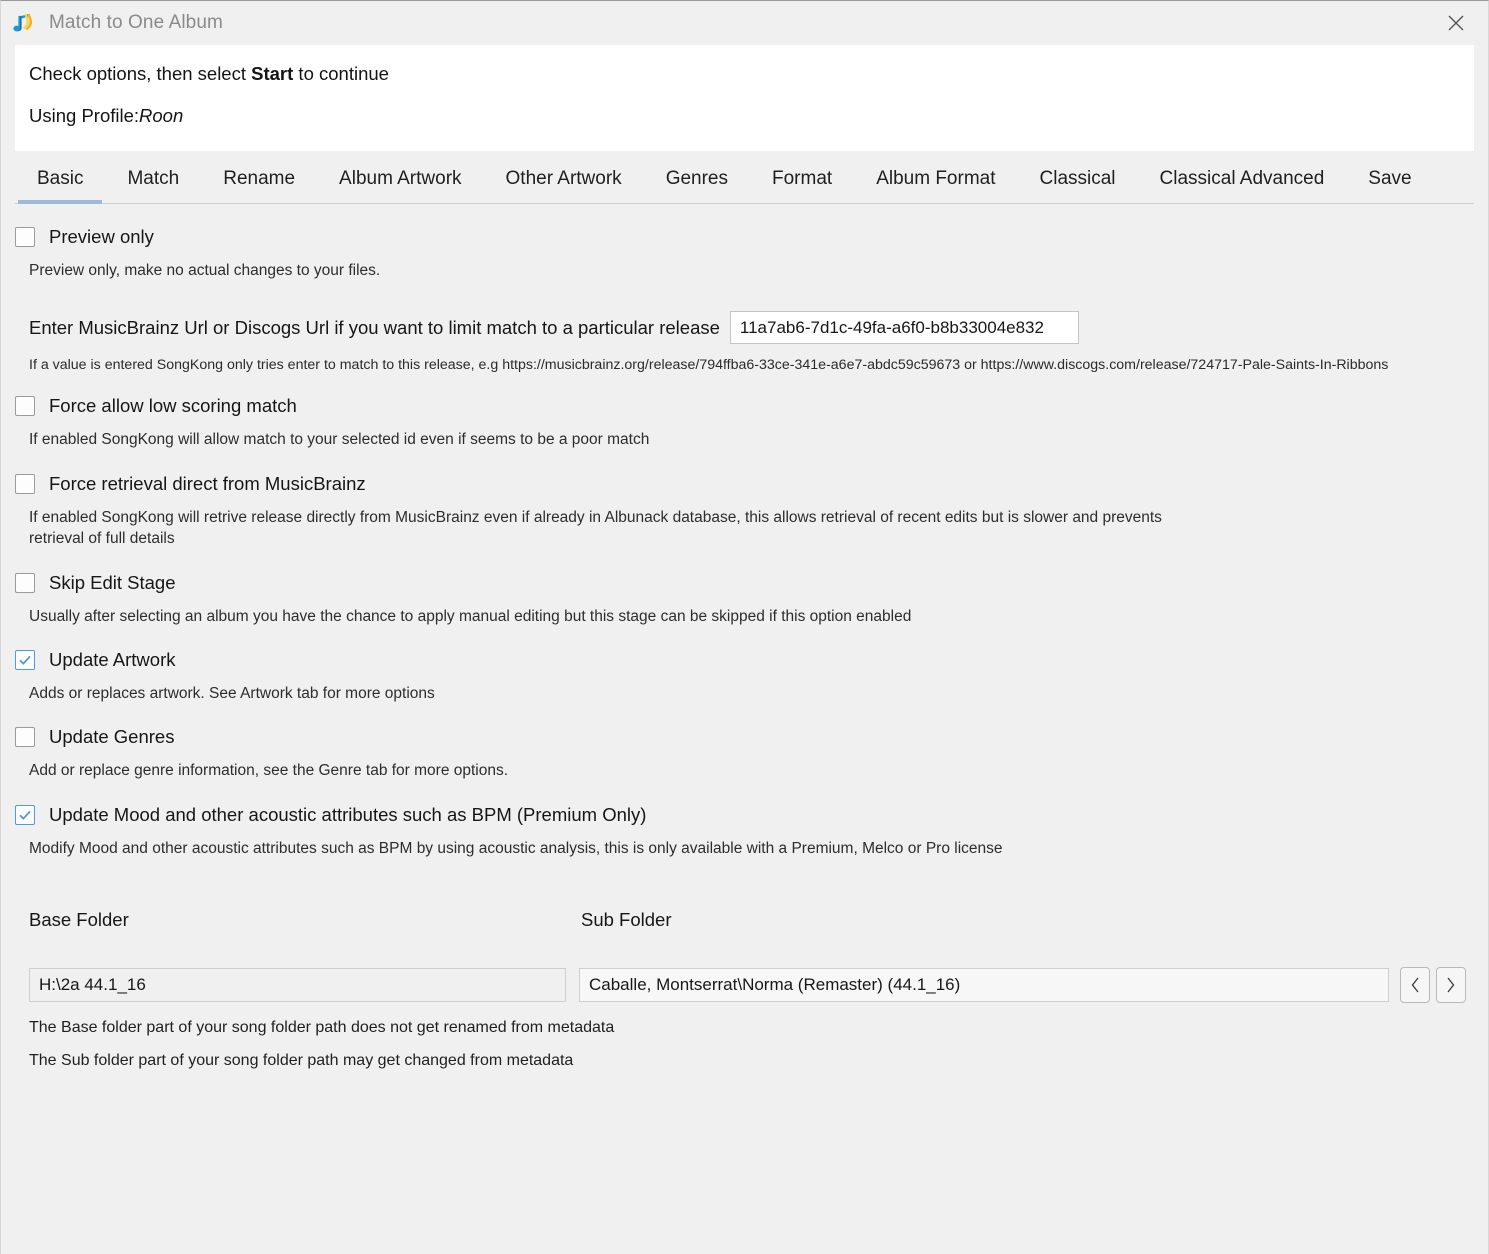 This screenshot has height=1254, width=1489. What do you see at coordinates (84, 115) in the screenshot?
I see `profile-label: Using Profile:` at bounding box center [84, 115].